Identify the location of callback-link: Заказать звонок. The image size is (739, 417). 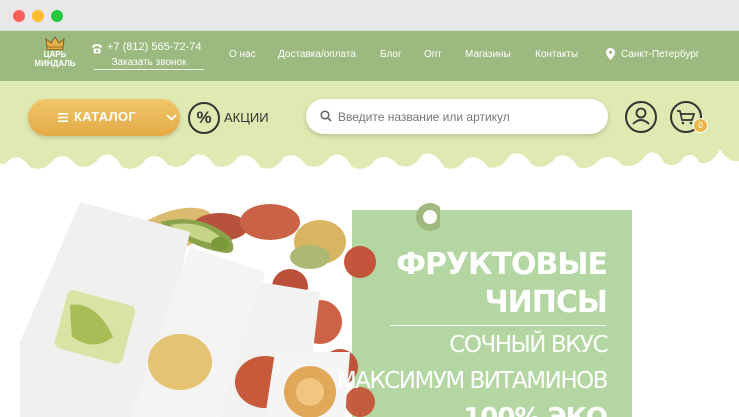
(149, 63).